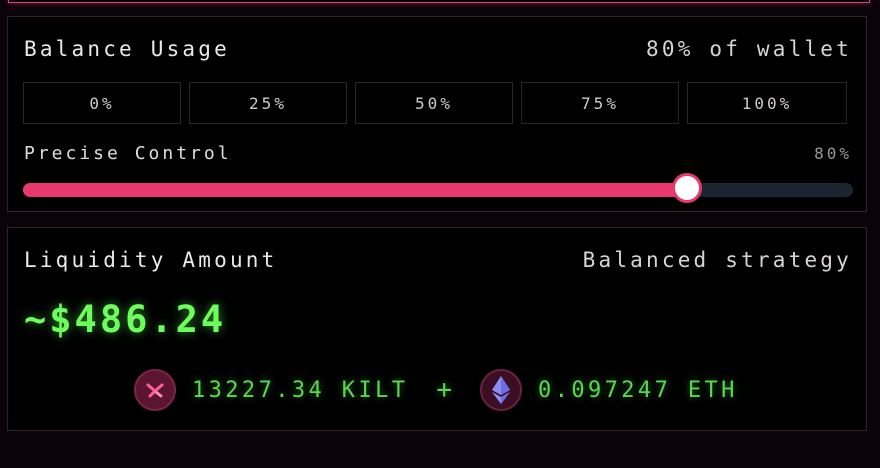  I want to click on preset-buttons: 0% 25% 50% 75% 100%, so click(435, 103).